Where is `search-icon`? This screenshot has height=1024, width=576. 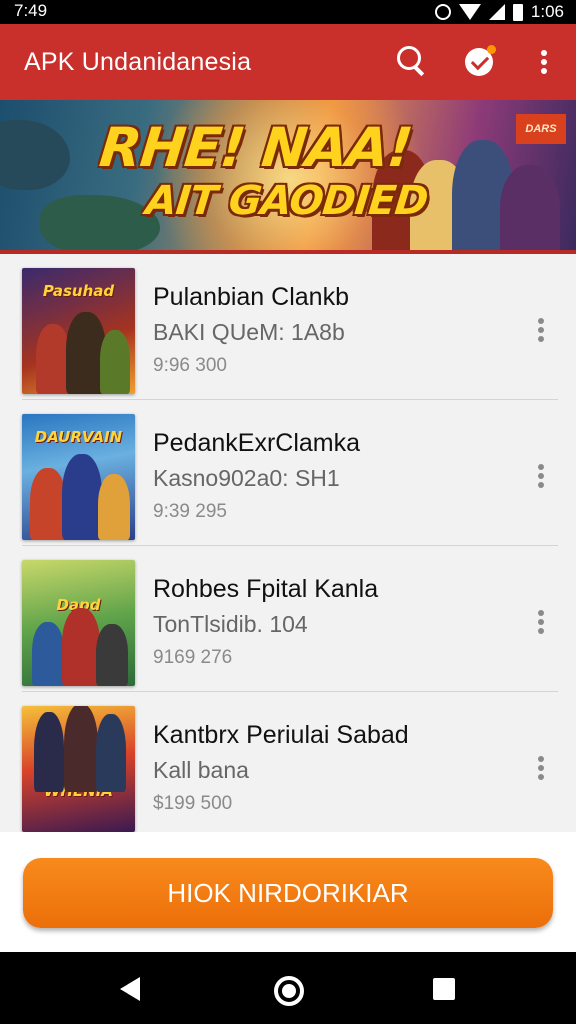
search-icon is located at coordinates (412, 62).